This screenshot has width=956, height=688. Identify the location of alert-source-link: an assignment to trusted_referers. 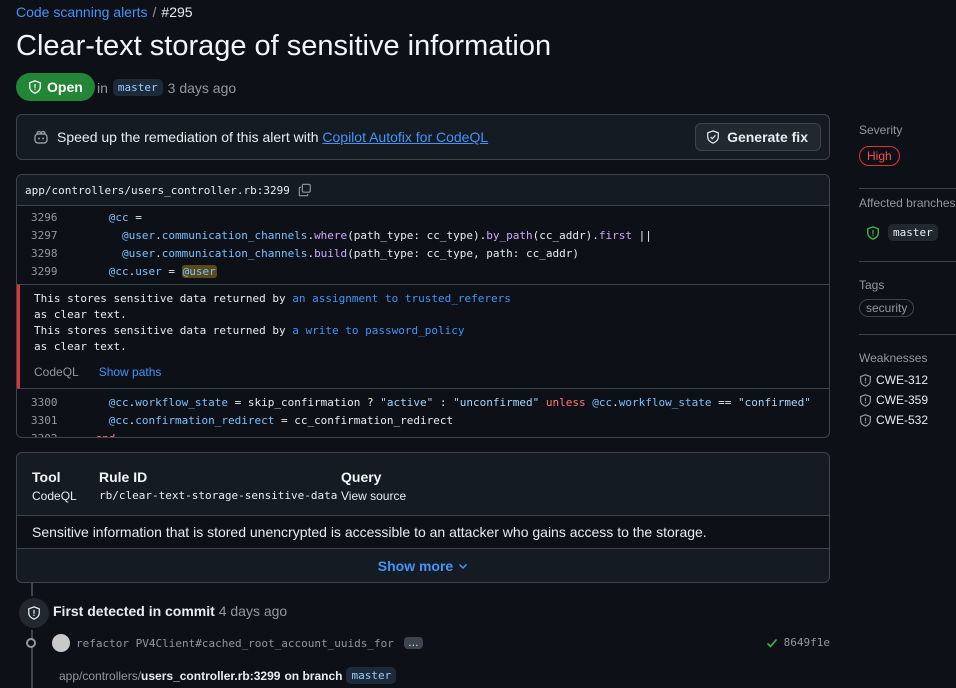
(401, 298).